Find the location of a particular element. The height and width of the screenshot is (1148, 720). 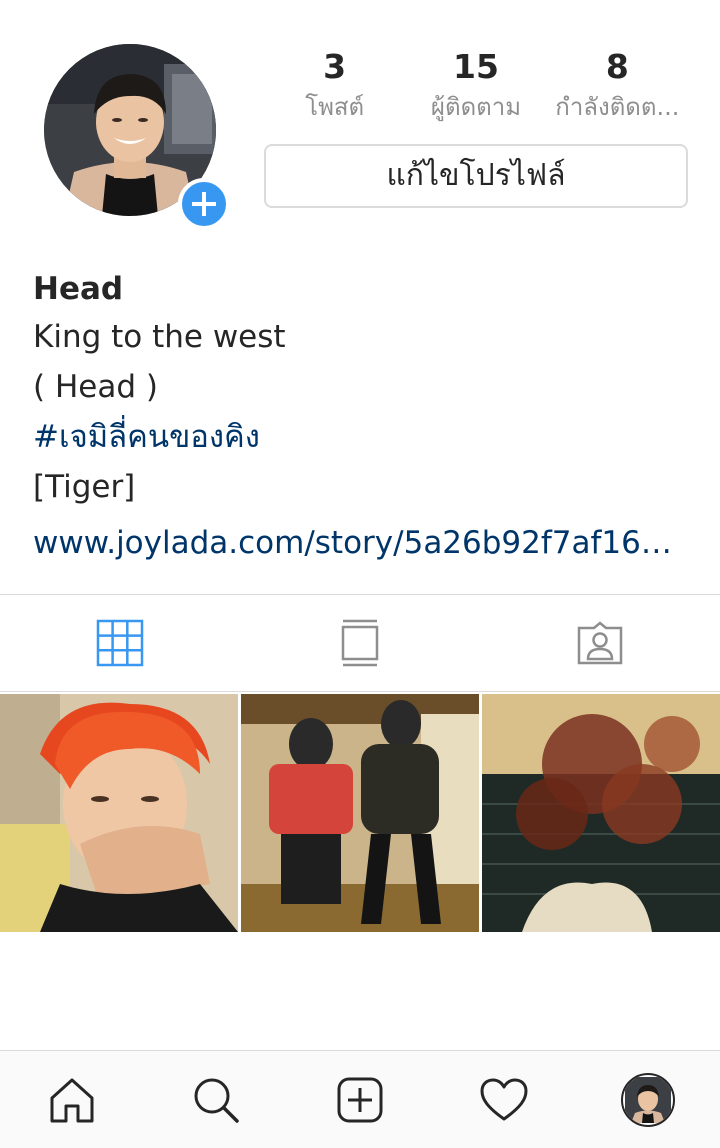

profile-avatar-icon is located at coordinates (648, 1100).